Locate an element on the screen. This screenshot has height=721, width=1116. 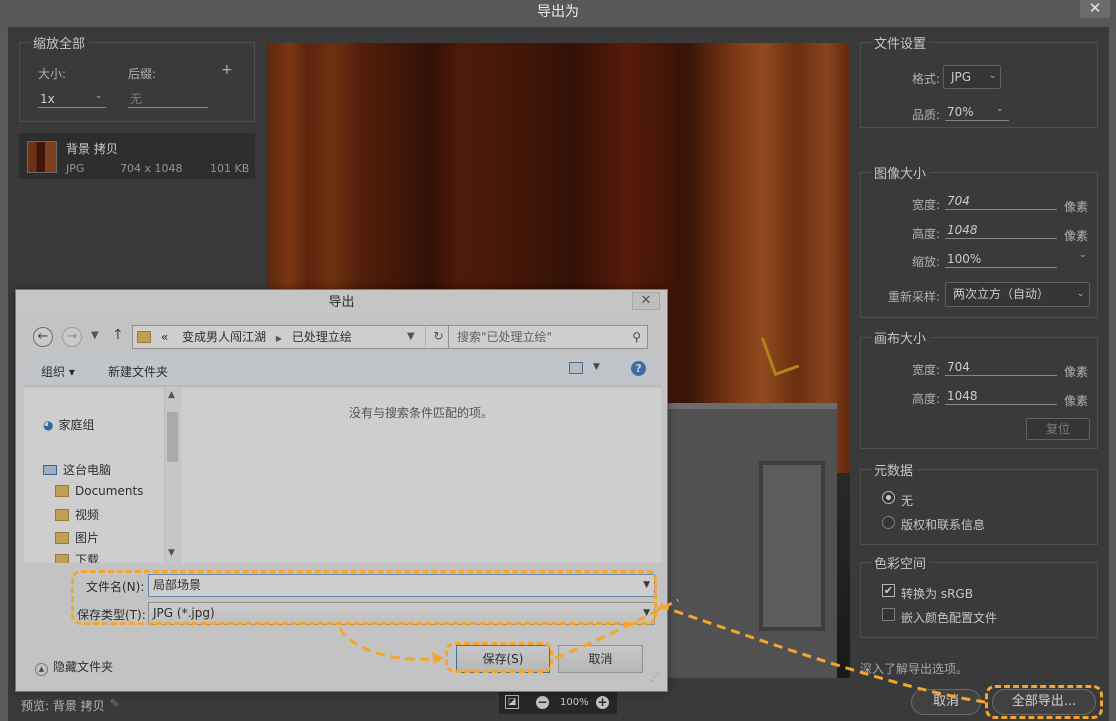
arrow-fields-to-save is located at coordinates (389, 644).